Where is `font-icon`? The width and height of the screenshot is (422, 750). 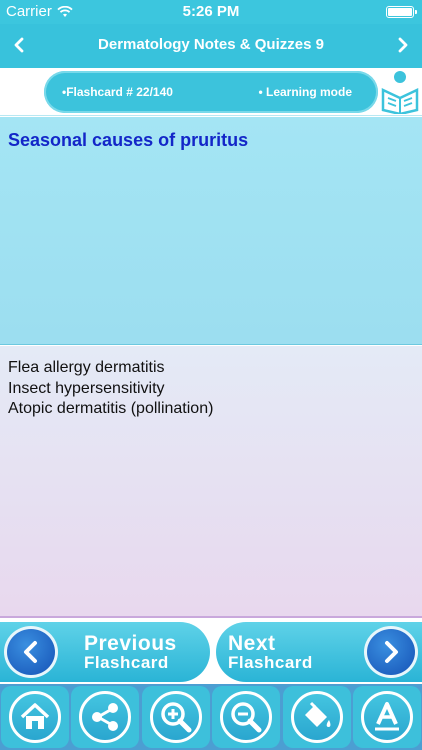
font-icon is located at coordinates (386, 716).